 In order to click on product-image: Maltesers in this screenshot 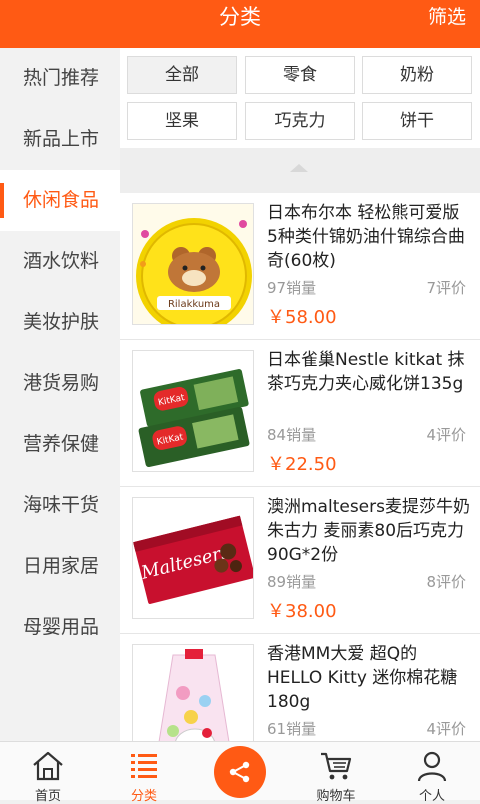, I will do `click(193, 558)`.